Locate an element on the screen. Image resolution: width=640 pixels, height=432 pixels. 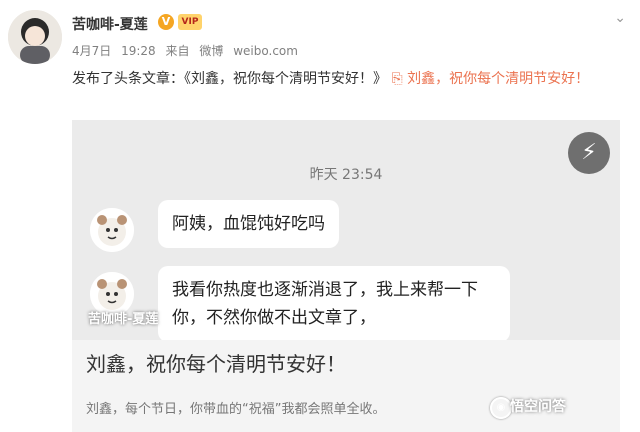
chevron-down-icon: ⌄ is located at coordinates (620, 18).